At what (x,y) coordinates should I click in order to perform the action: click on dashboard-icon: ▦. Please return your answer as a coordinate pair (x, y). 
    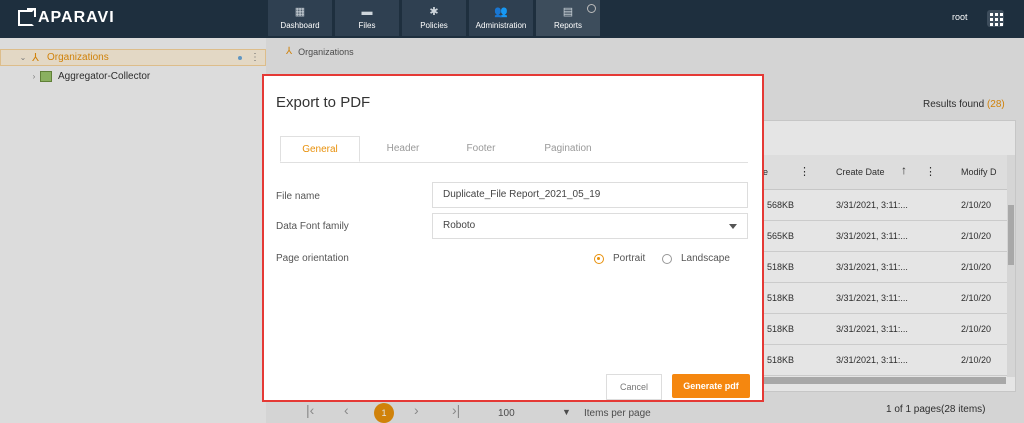
    Looking at the image, I should click on (300, 12).